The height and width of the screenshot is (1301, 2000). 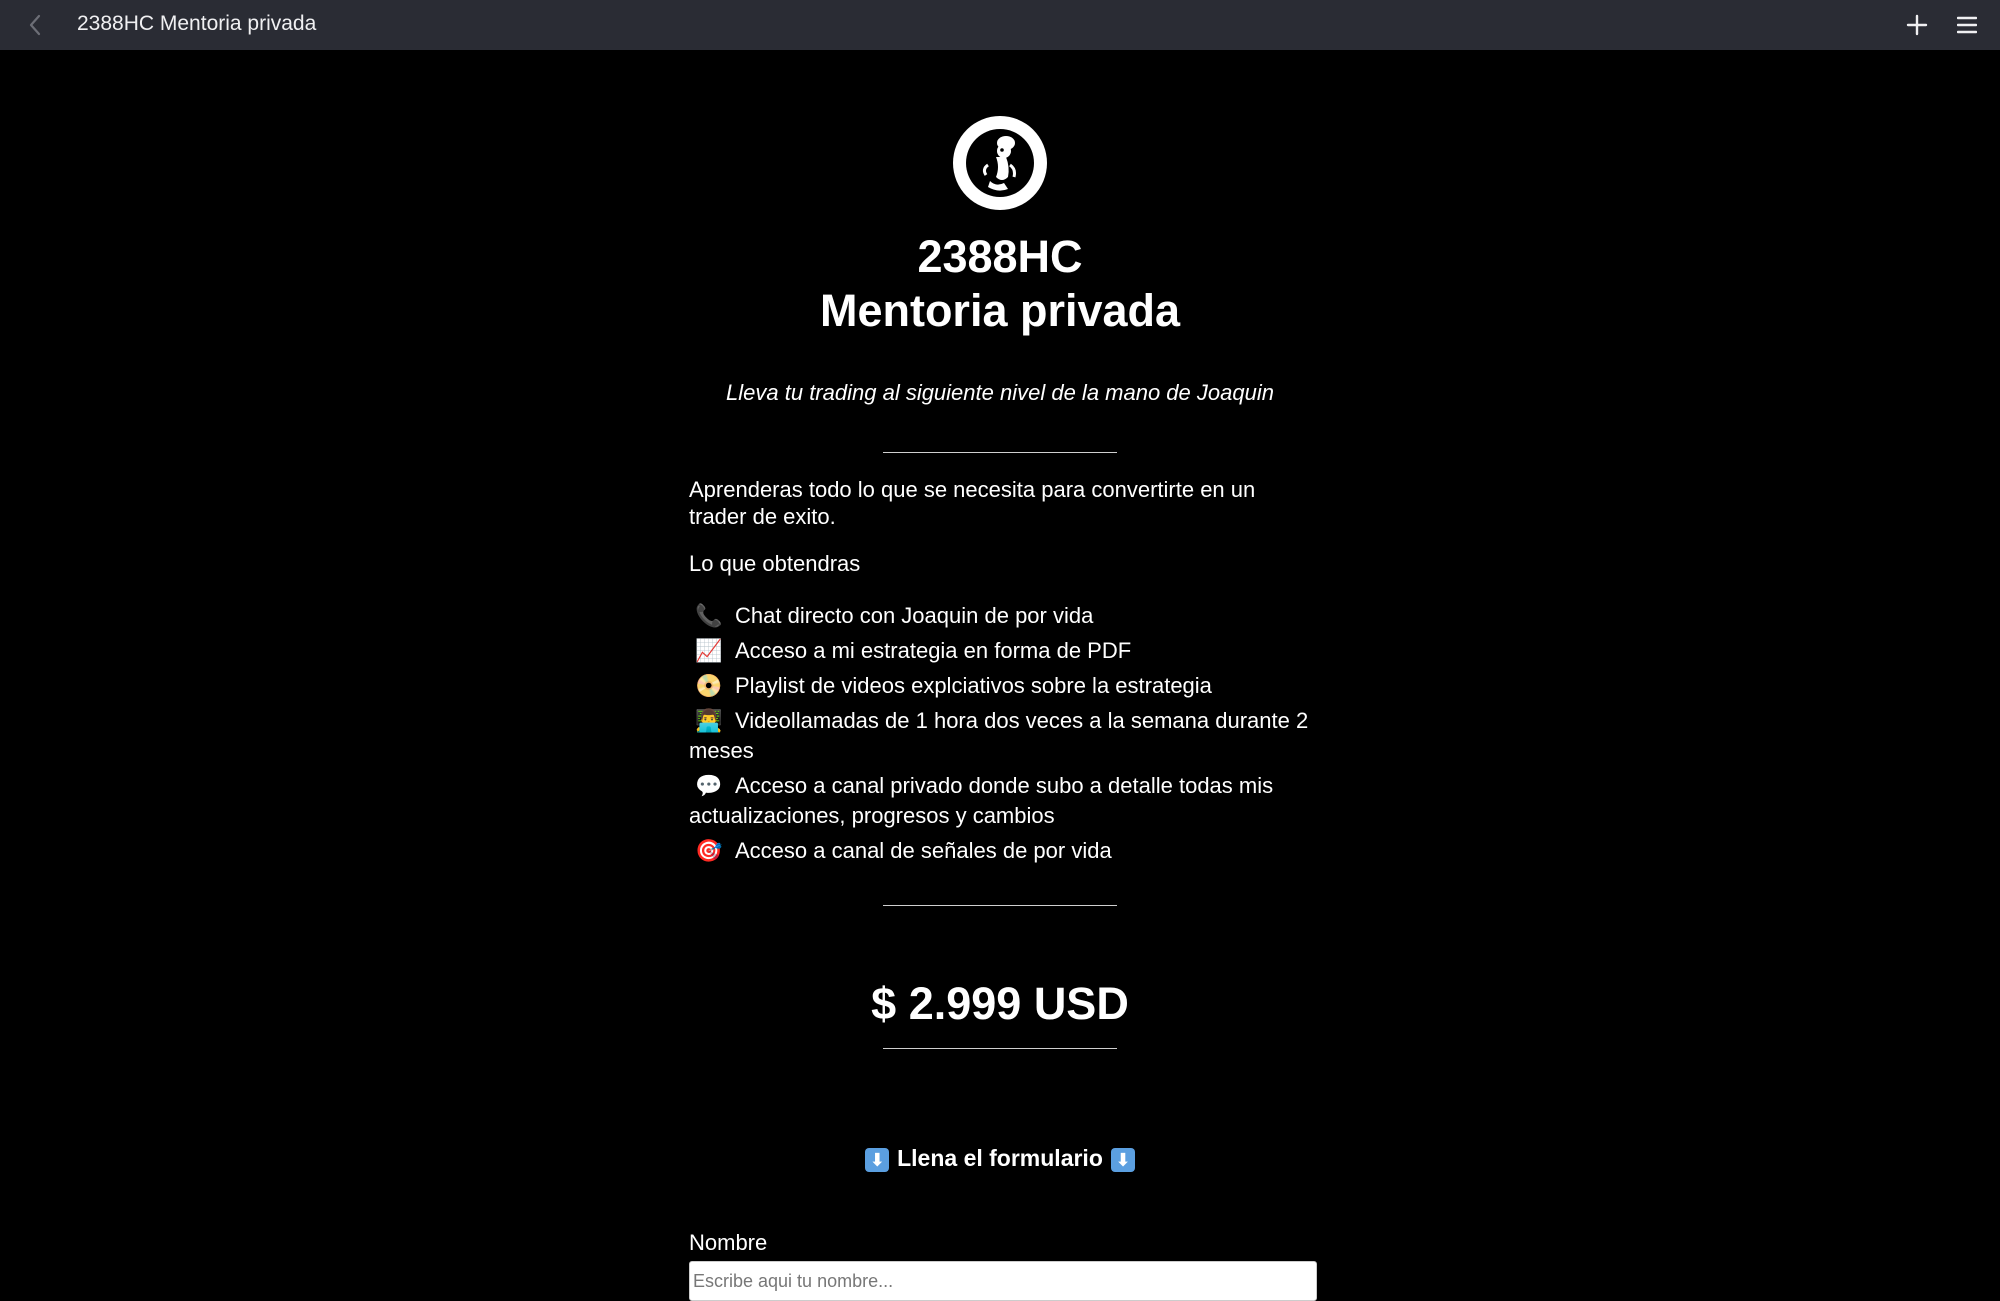 What do you see at coordinates (709, 615) in the screenshot?
I see `phone-icon: 📞` at bounding box center [709, 615].